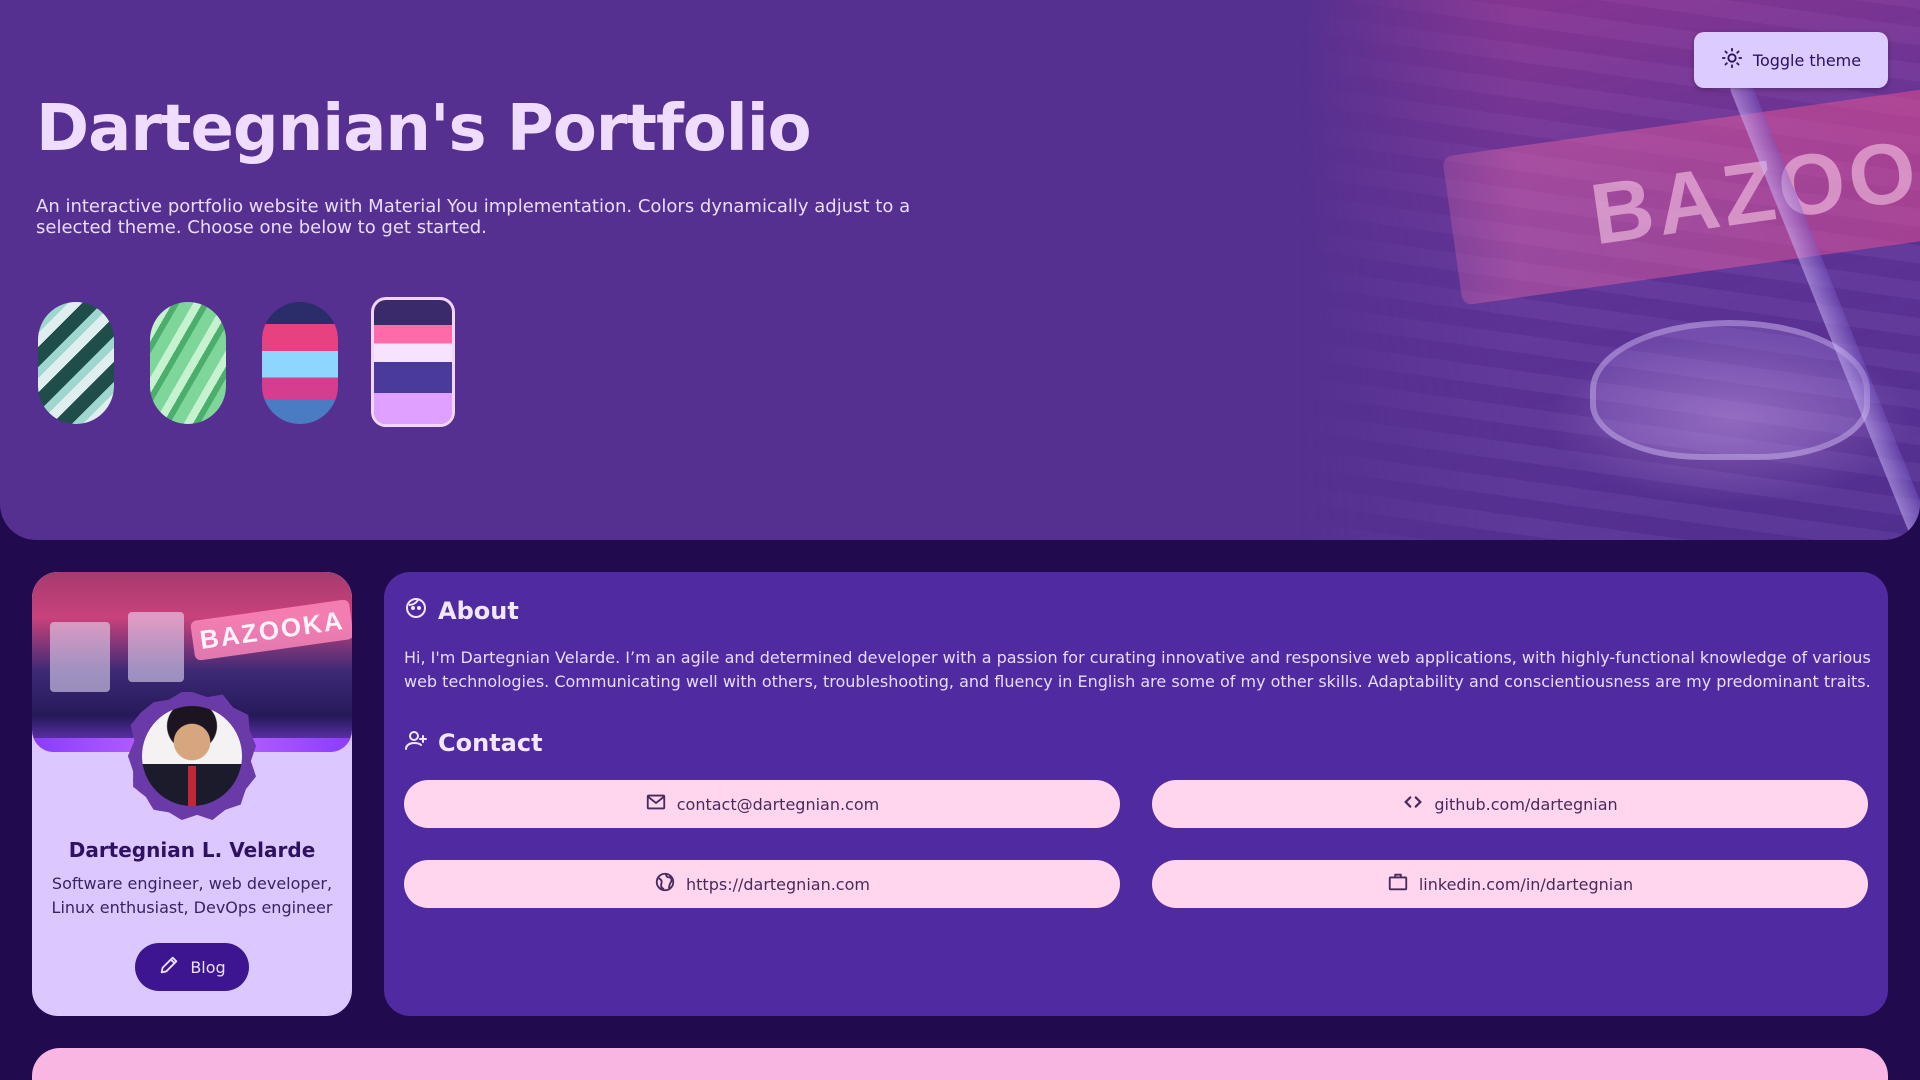 The height and width of the screenshot is (1080, 1920). I want to click on avatar-photo, so click(192, 756).